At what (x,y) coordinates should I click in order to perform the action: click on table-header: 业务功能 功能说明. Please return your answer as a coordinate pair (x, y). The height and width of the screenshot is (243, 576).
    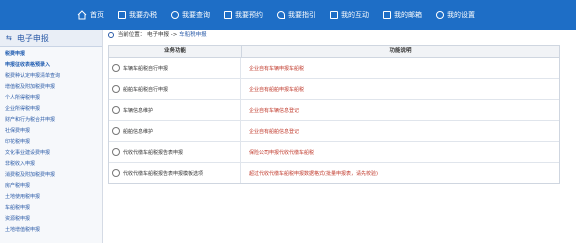
    Looking at the image, I should click on (334, 52).